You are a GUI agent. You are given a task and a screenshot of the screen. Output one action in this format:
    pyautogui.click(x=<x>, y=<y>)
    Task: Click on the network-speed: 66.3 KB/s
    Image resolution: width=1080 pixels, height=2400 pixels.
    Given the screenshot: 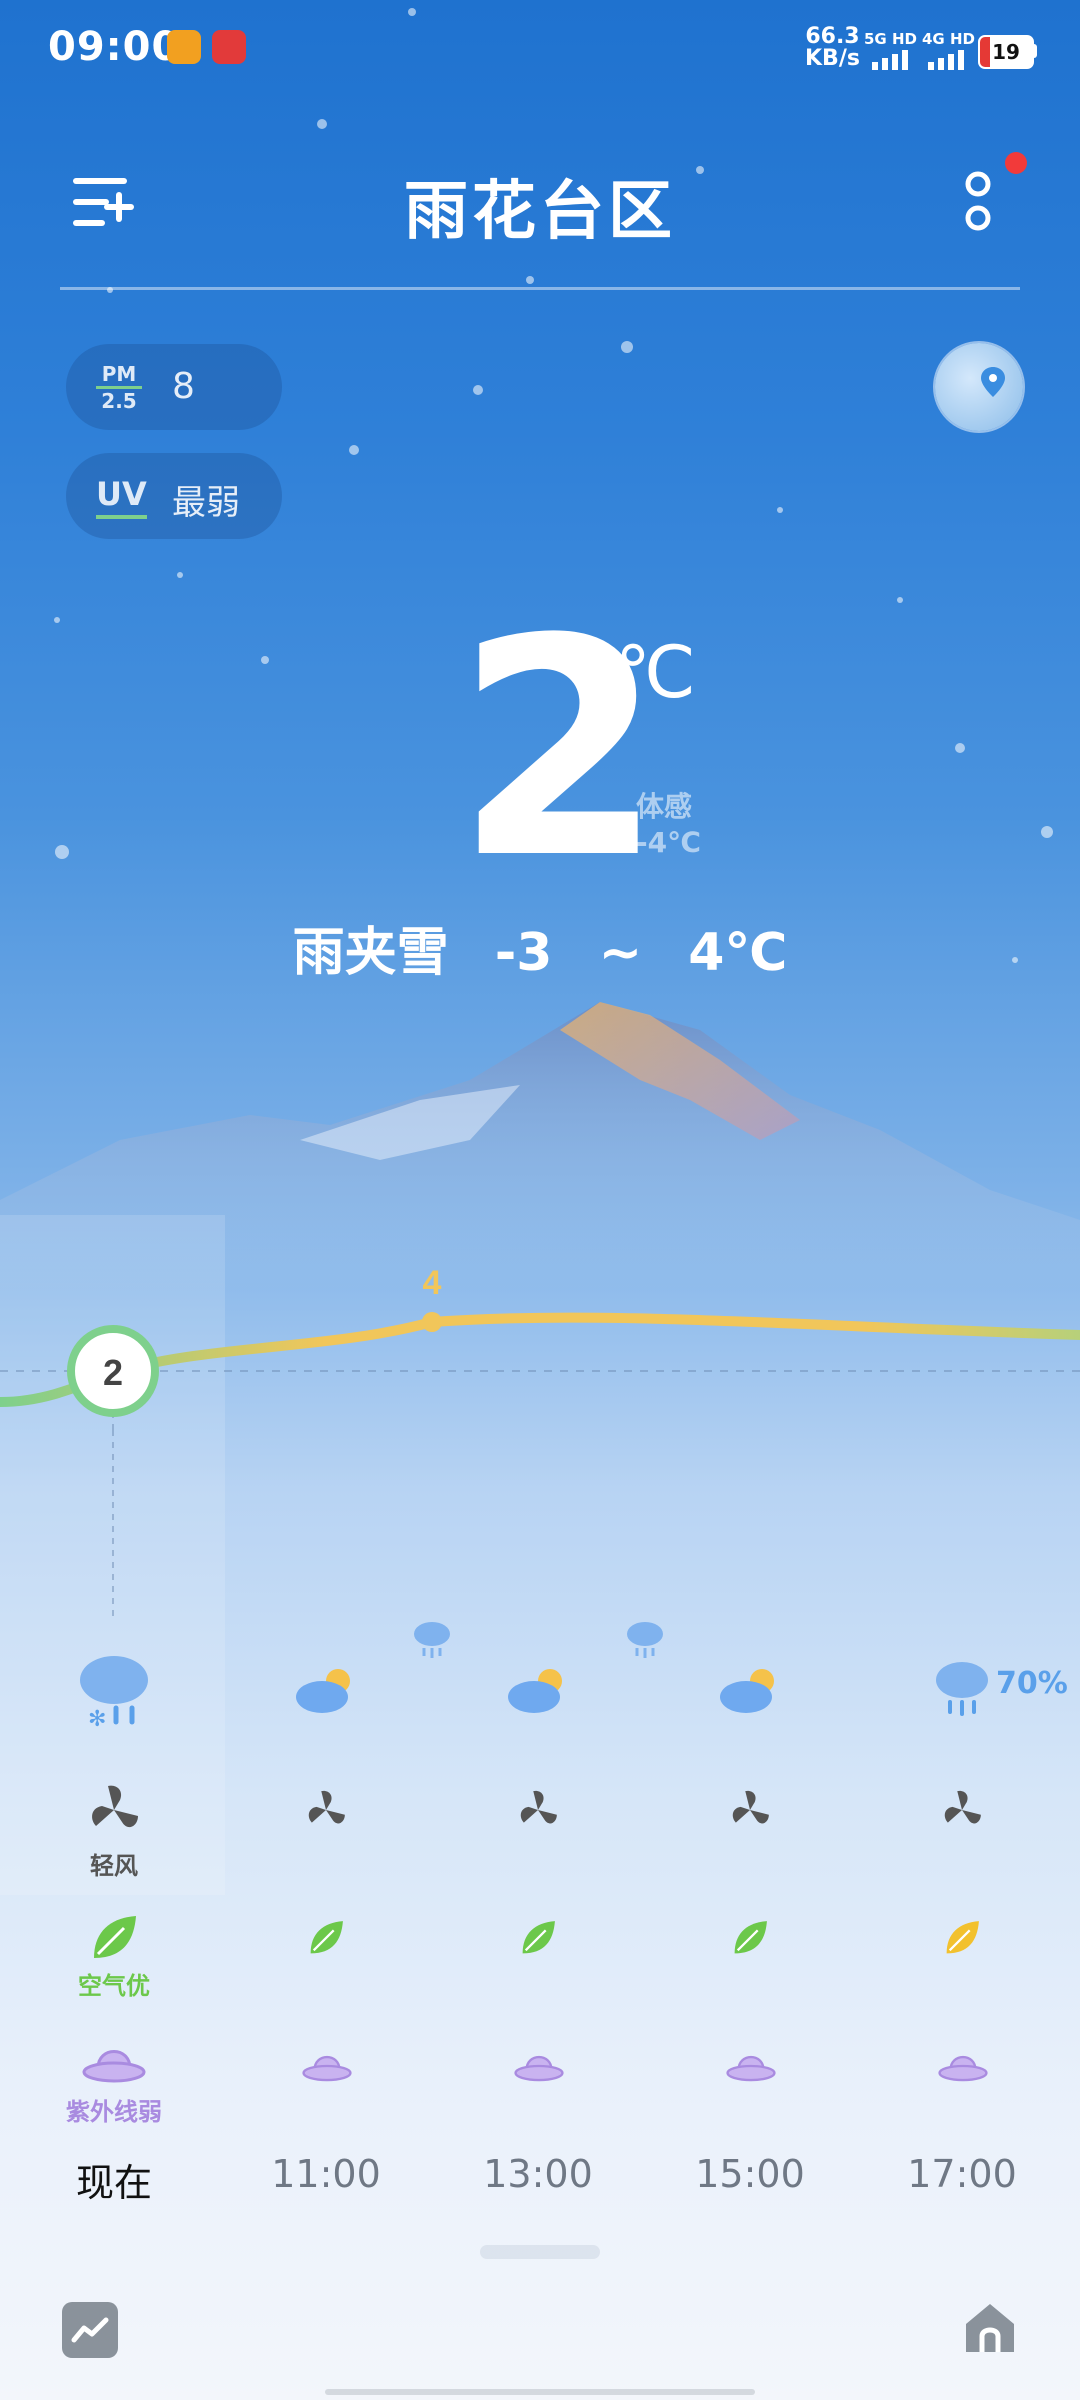 What is the action you would take?
    pyautogui.click(x=832, y=48)
    